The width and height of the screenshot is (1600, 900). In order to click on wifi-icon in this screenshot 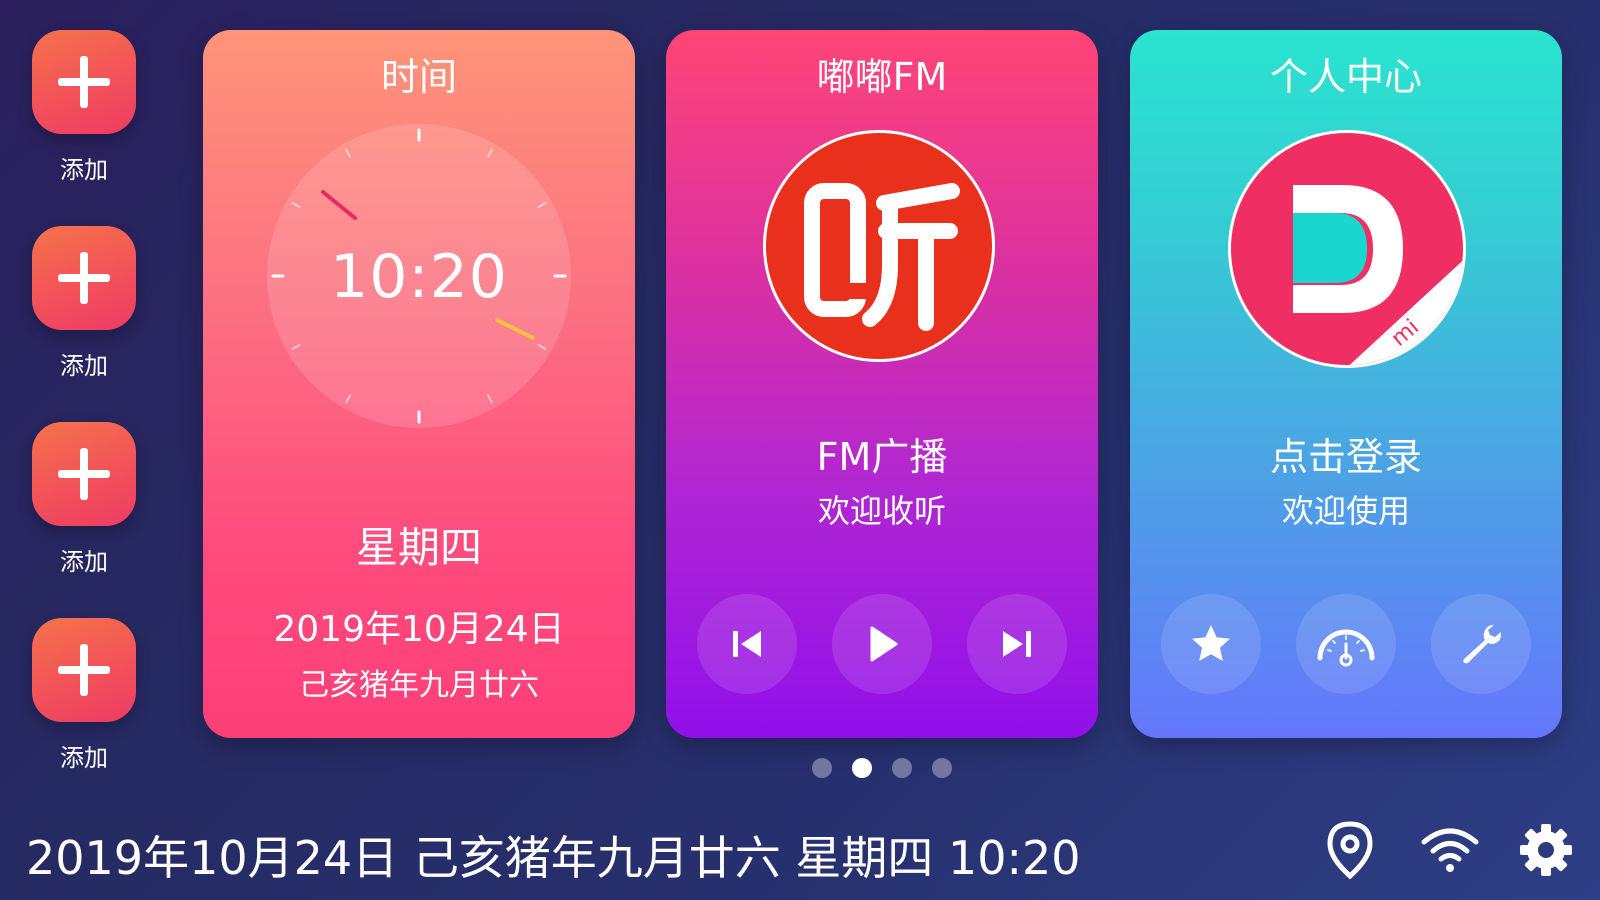, I will do `click(1450, 850)`.